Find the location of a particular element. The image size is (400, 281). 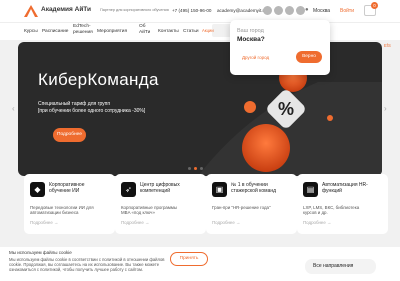

cart-count-badge: 0 is located at coordinates (374, 5).